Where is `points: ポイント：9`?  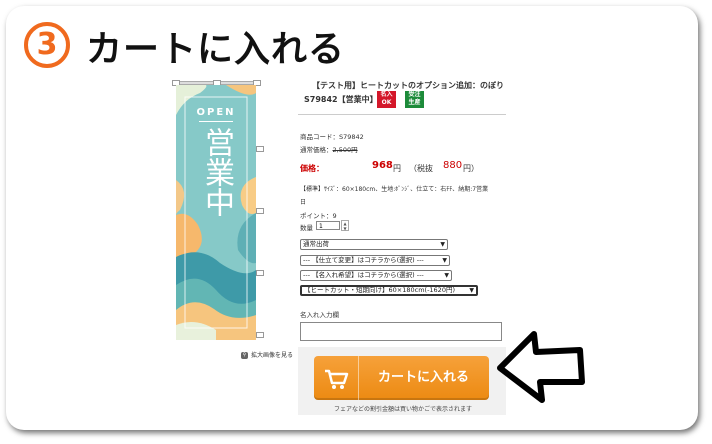 points: ポイント：9 is located at coordinates (318, 216).